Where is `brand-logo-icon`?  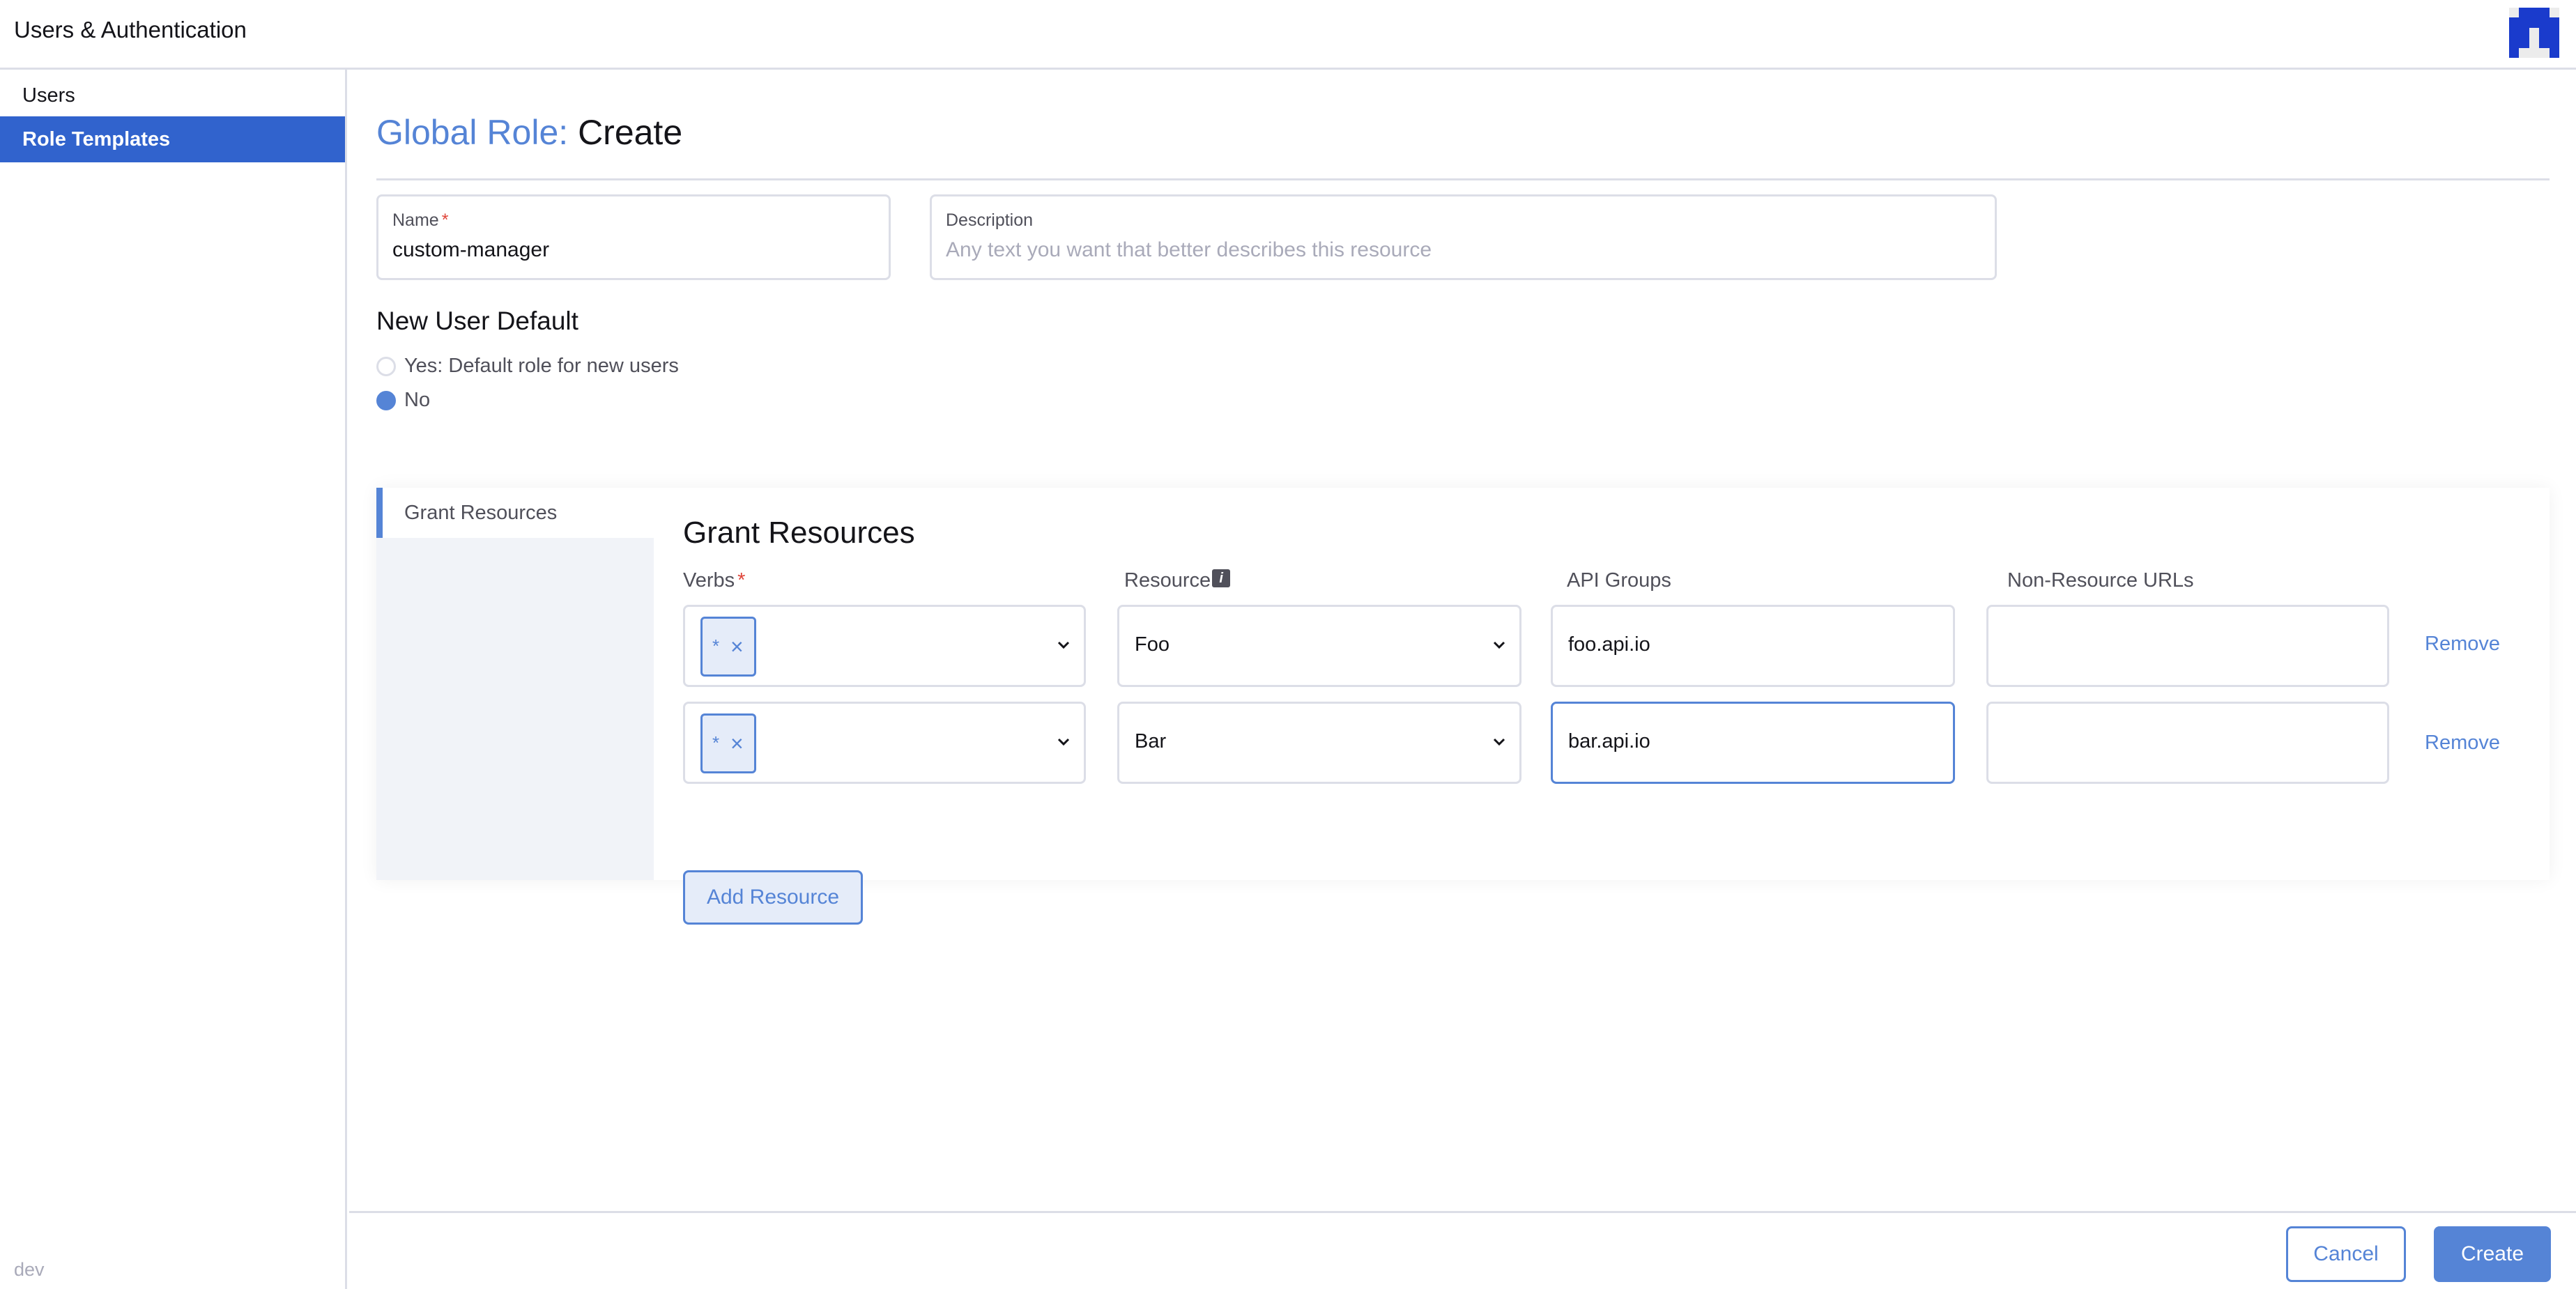 brand-logo-icon is located at coordinates (2534, 33).